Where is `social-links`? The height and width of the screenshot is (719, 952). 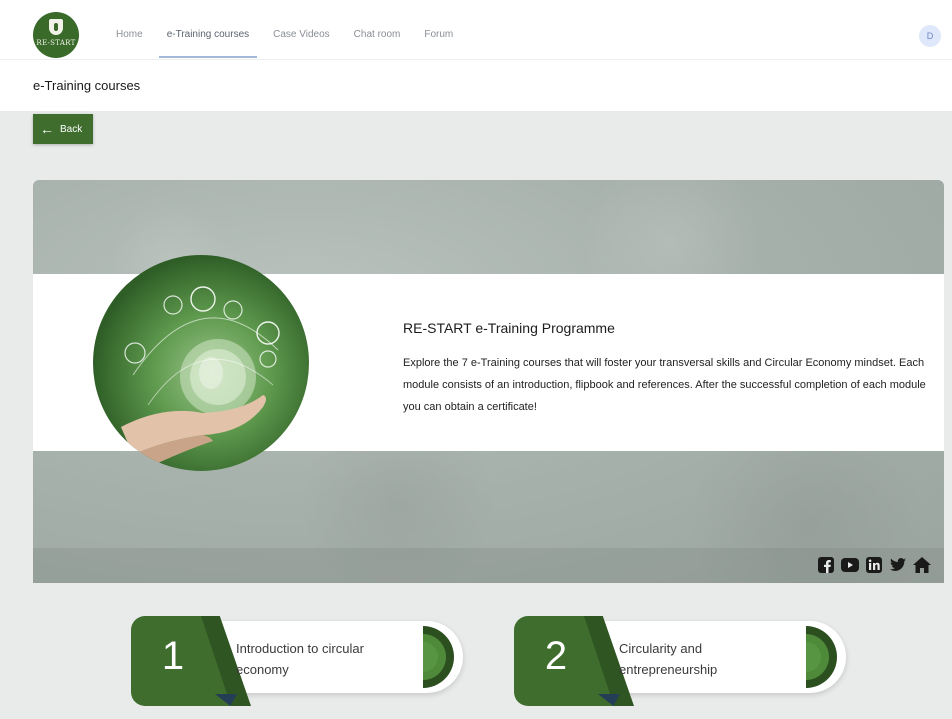
social-links is located at coordinates (874, 565).